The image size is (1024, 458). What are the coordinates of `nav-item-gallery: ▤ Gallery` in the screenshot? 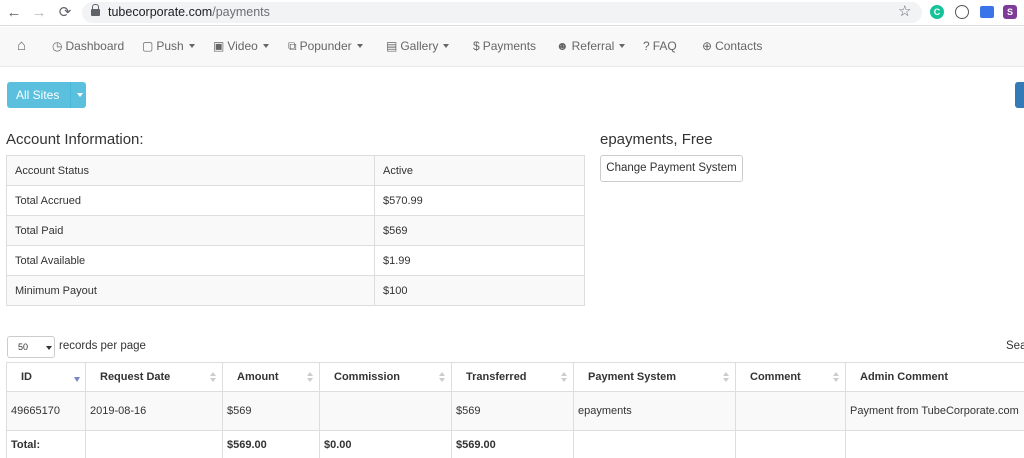 It's located at (418, 46).